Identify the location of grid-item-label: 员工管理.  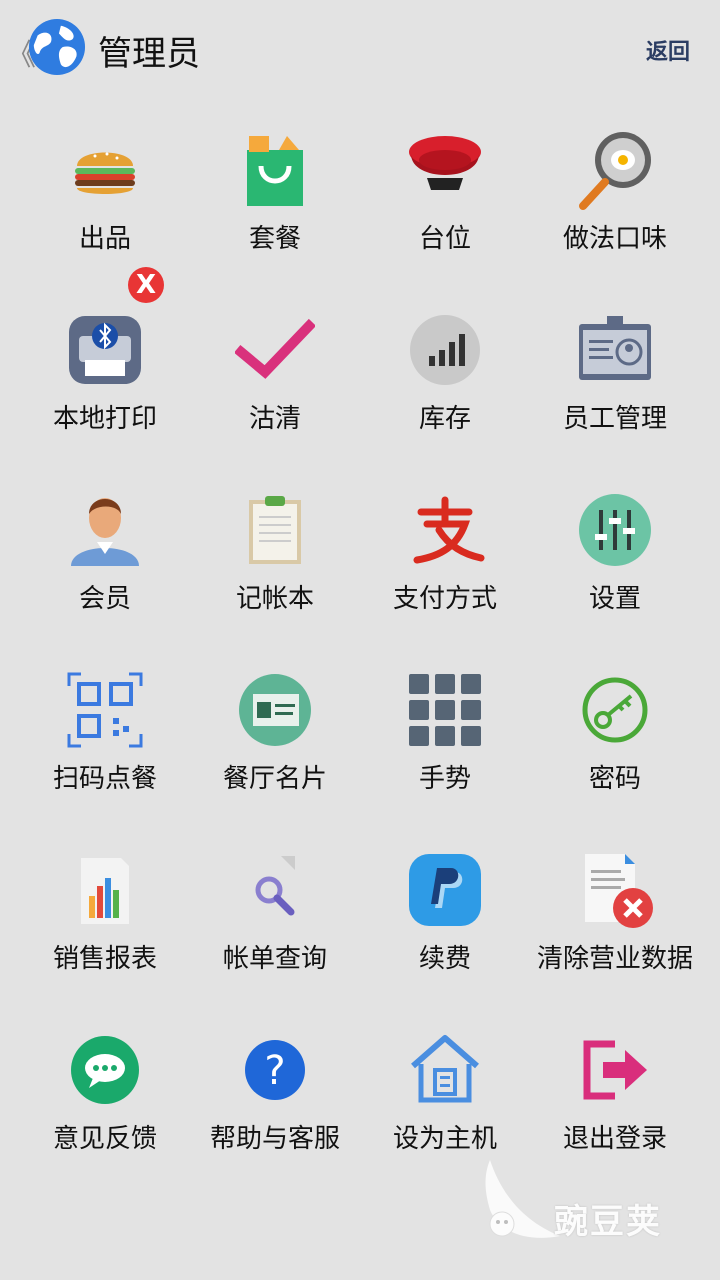
(614, 419).